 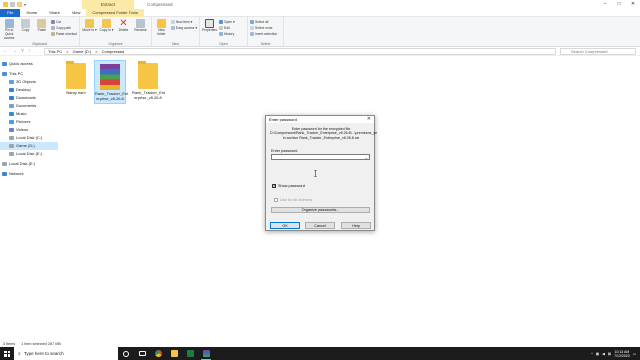 I want to click on paste-button: Paste, so click(x=42, y=30).